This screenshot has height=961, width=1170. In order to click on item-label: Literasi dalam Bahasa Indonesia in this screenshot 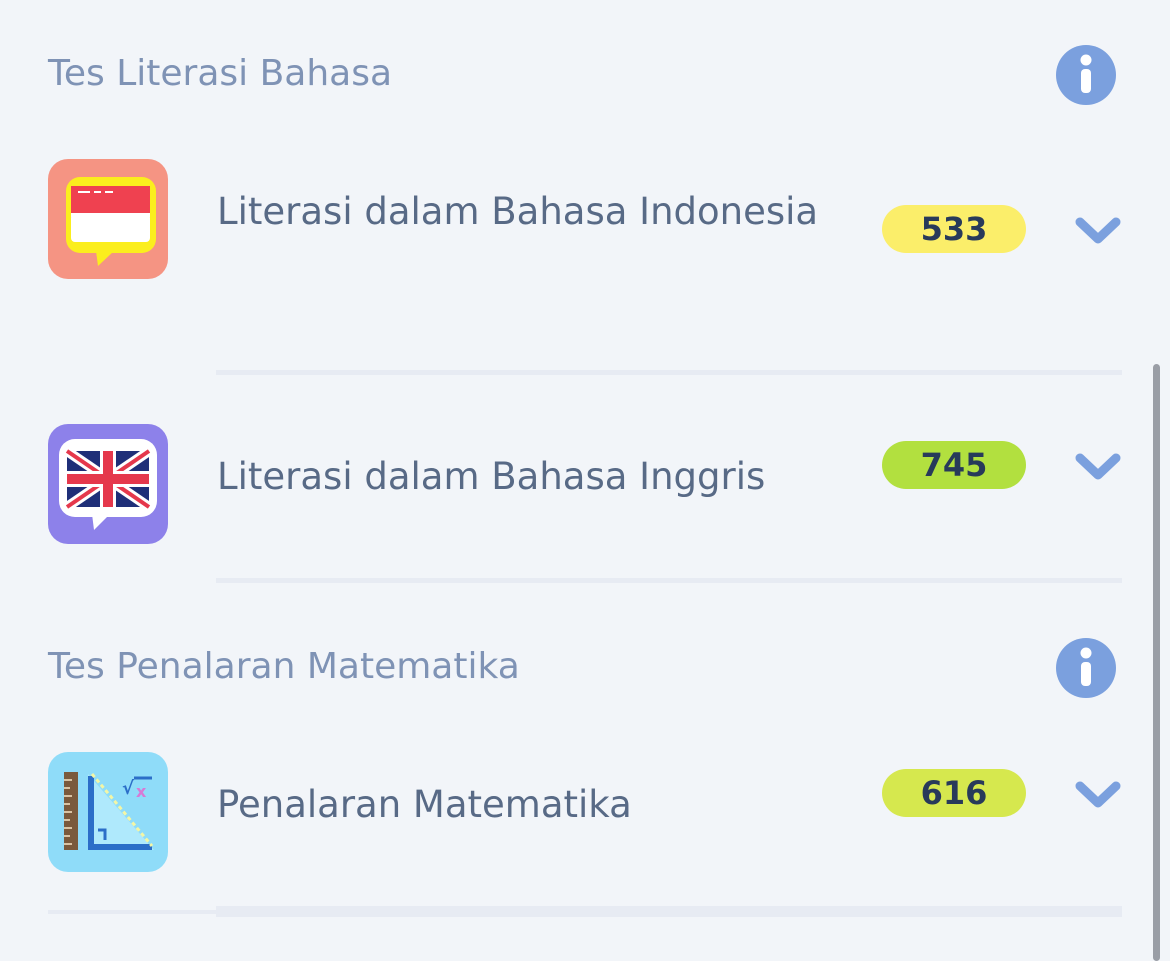, I will do `click(518, 211)`.